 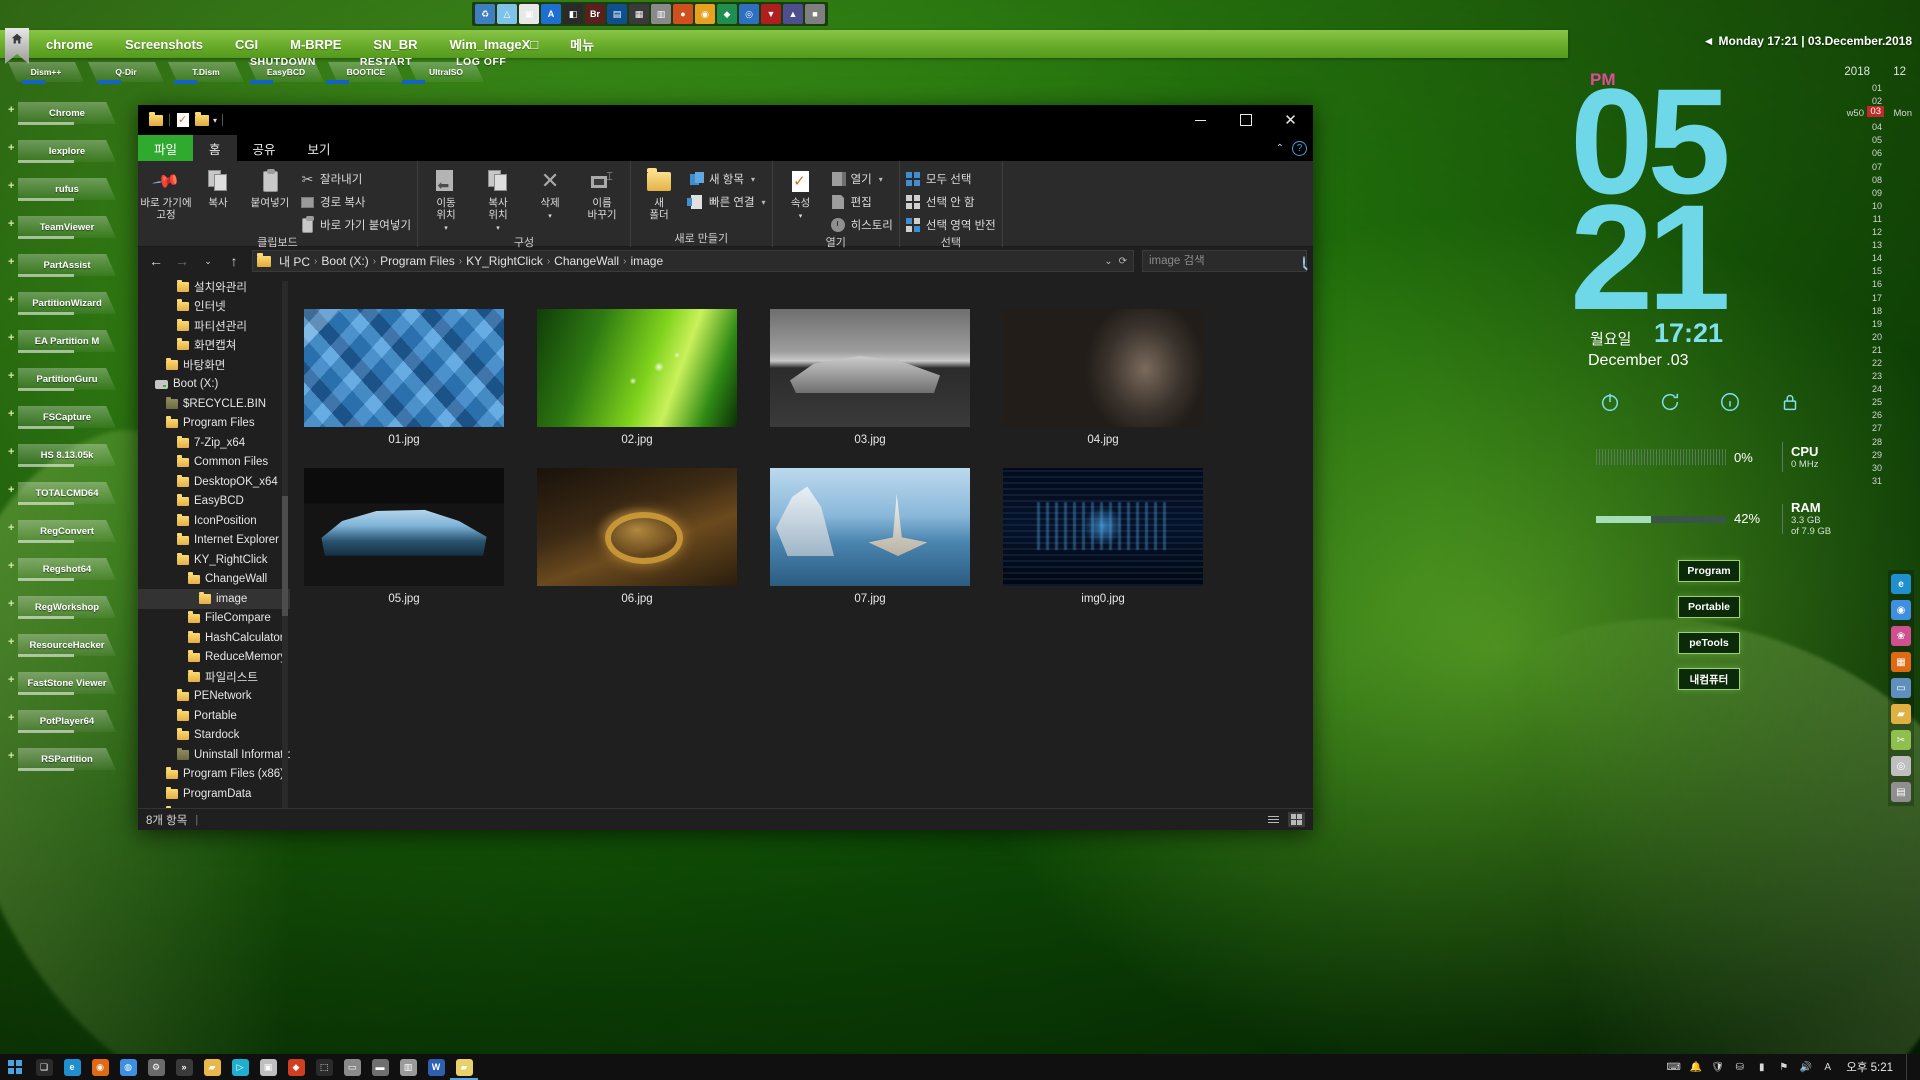 I want to click on dock-item-regshot64: + Regshot64, so click(x=62, y=569).